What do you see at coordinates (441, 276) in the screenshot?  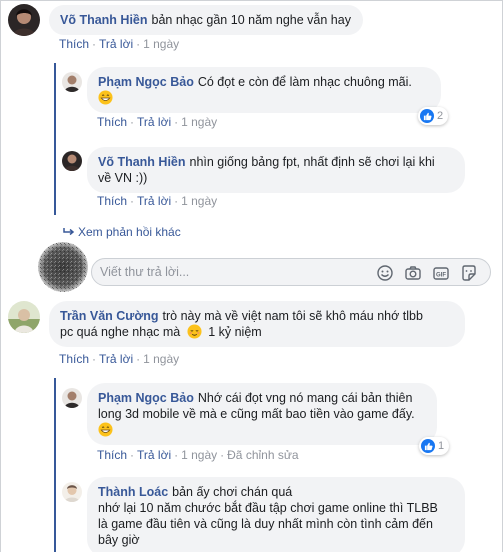 I see `svg-text: GIF` at bounding box center [441, 276].